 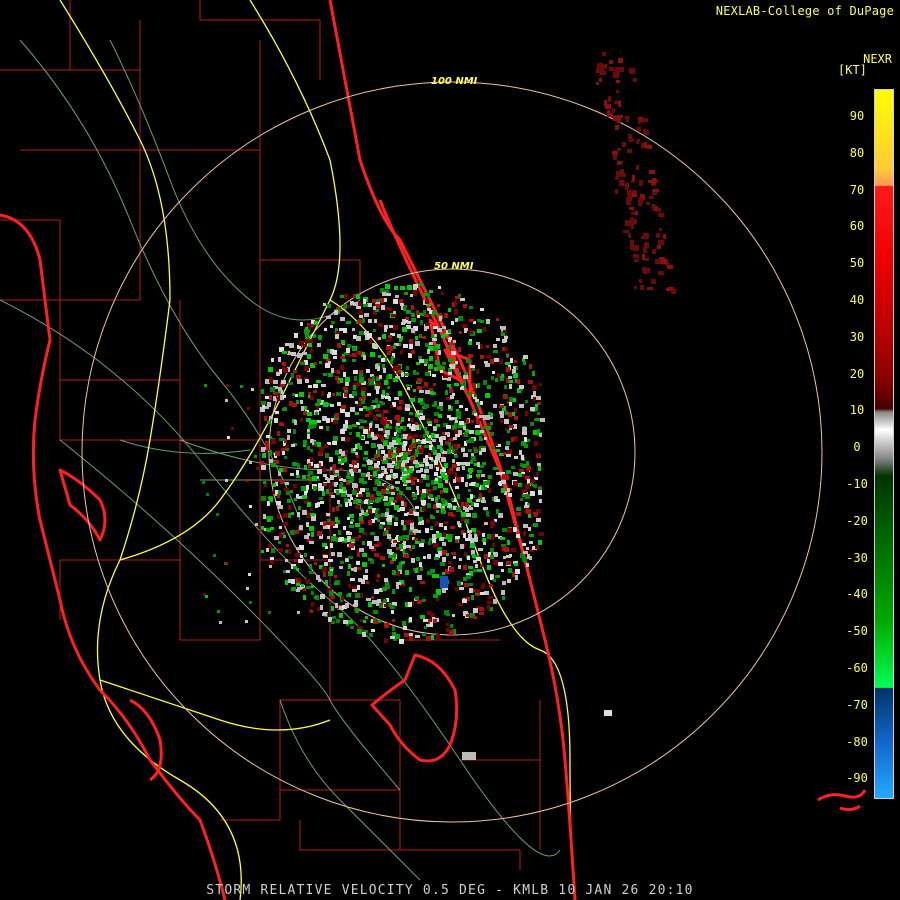 I want to click on scale-tick-label: -60, so click(x=857, y=668).